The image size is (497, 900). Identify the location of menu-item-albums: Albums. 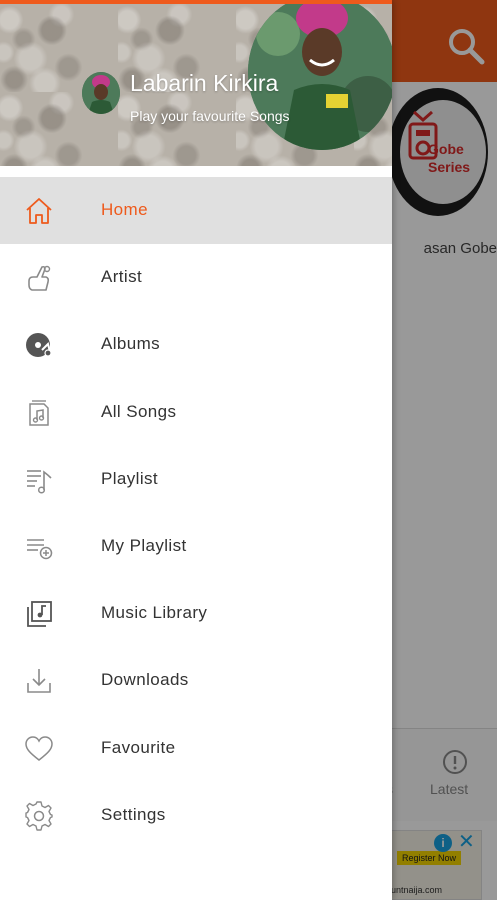
(196, 344).